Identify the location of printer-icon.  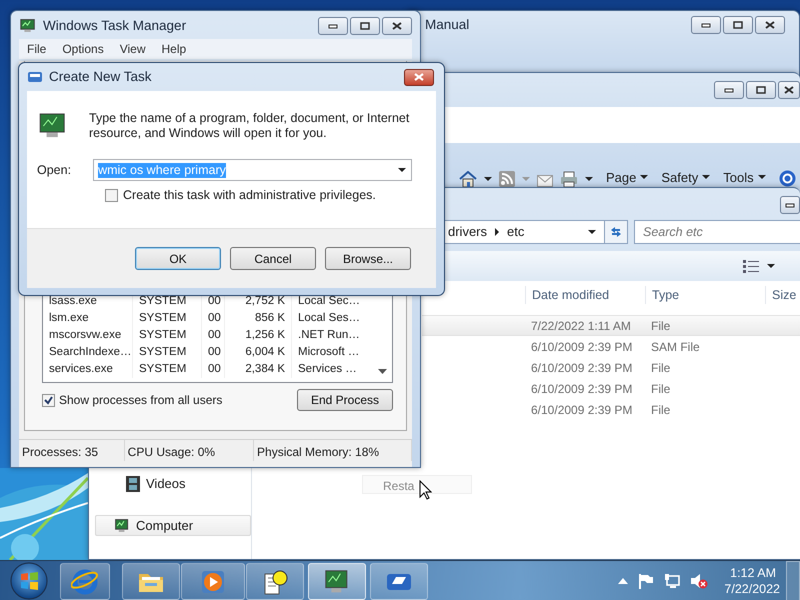
(569, 179).